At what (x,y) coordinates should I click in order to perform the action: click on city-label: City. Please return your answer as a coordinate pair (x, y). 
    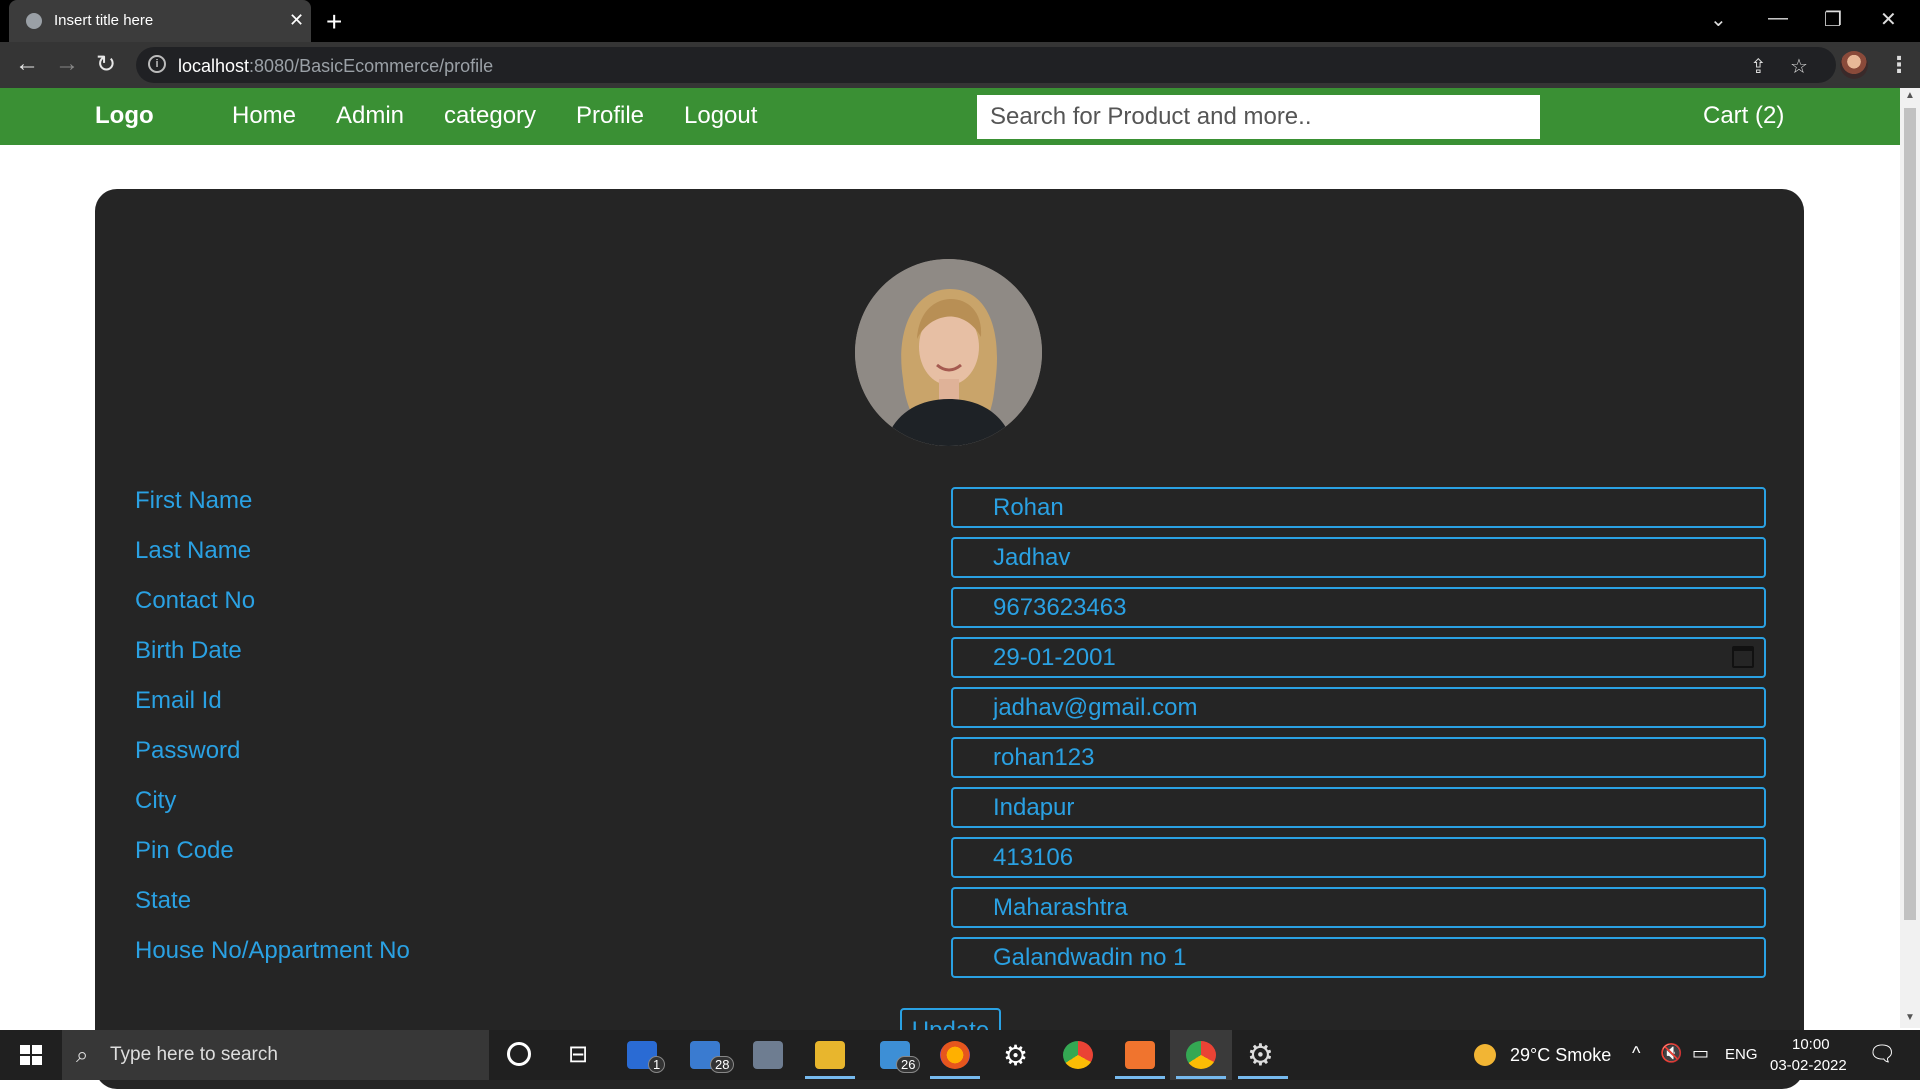
    Looking at the image, I should click on (156, 800).